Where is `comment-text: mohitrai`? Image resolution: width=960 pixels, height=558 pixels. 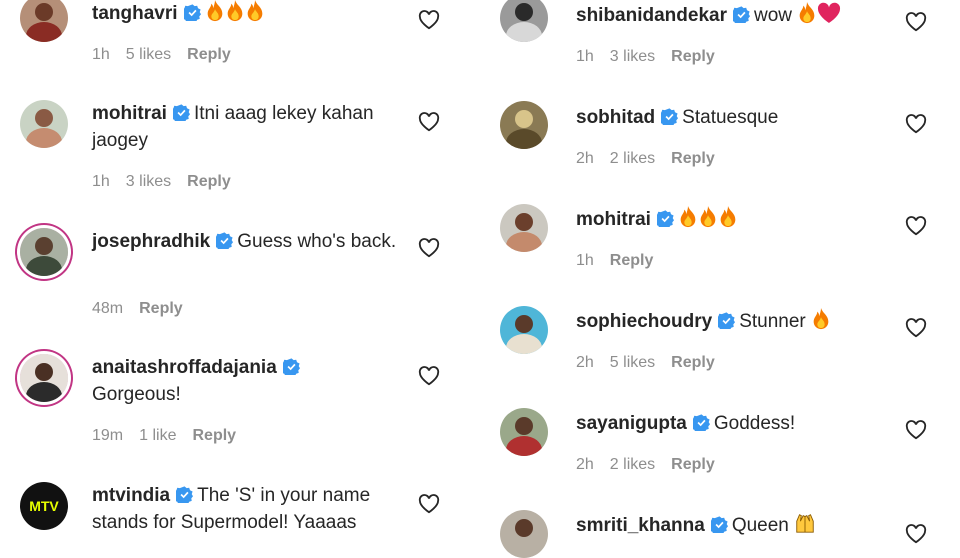 comment-text: mohitrai is located at coordinates (657, 221).